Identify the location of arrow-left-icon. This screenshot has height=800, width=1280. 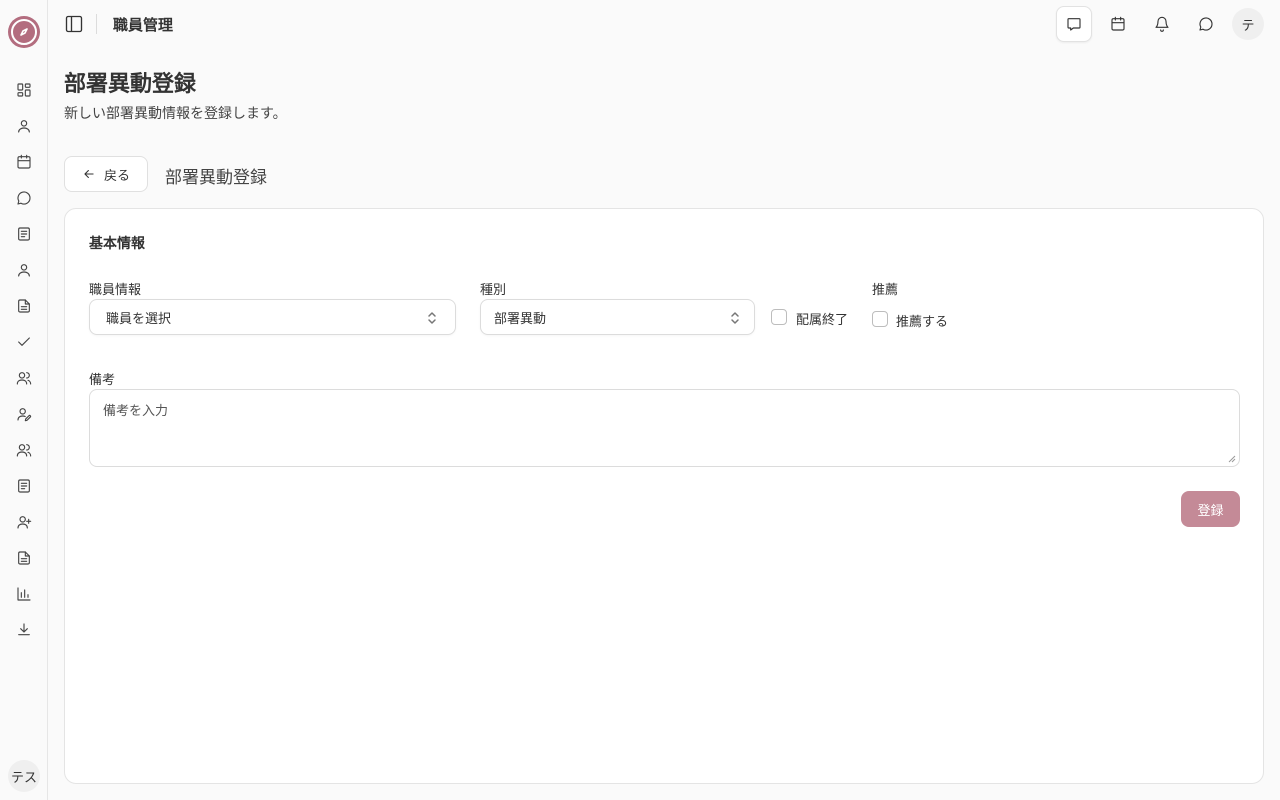
(89, 174).